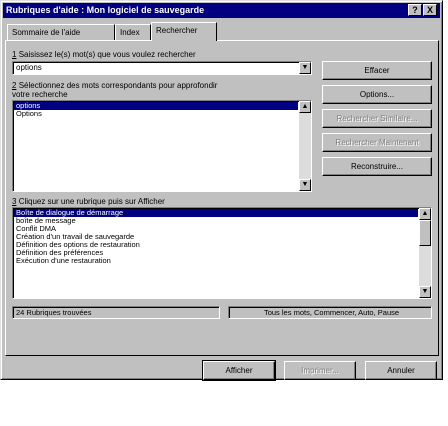 Image resolution: width=448 pixels, height=426 pixels. What do you see at coordinates (14, 201) in the screenshot?
I see `step3-number: 3` at bounding box center [14, 201].